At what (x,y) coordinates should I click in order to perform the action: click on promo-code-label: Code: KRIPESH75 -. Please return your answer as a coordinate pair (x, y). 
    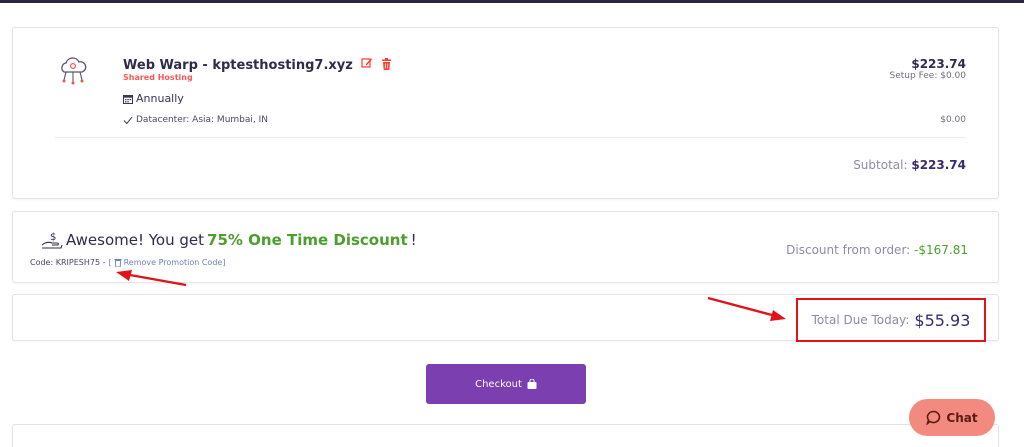
    Looking at the image, I should click on (68, 262).